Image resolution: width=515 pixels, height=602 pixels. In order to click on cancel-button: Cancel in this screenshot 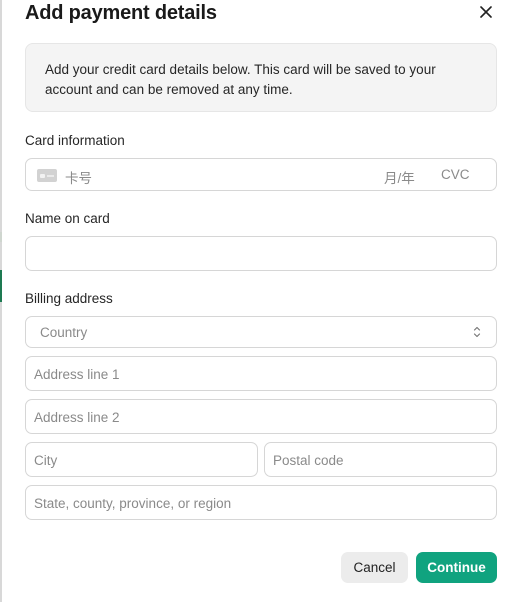, I will do `click(374, 567)`.